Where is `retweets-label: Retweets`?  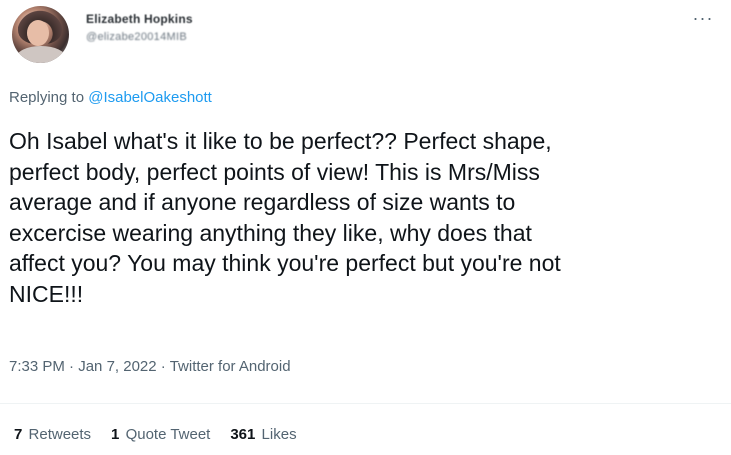
retweets-label: Retweets is located at coordinates (60, 434).